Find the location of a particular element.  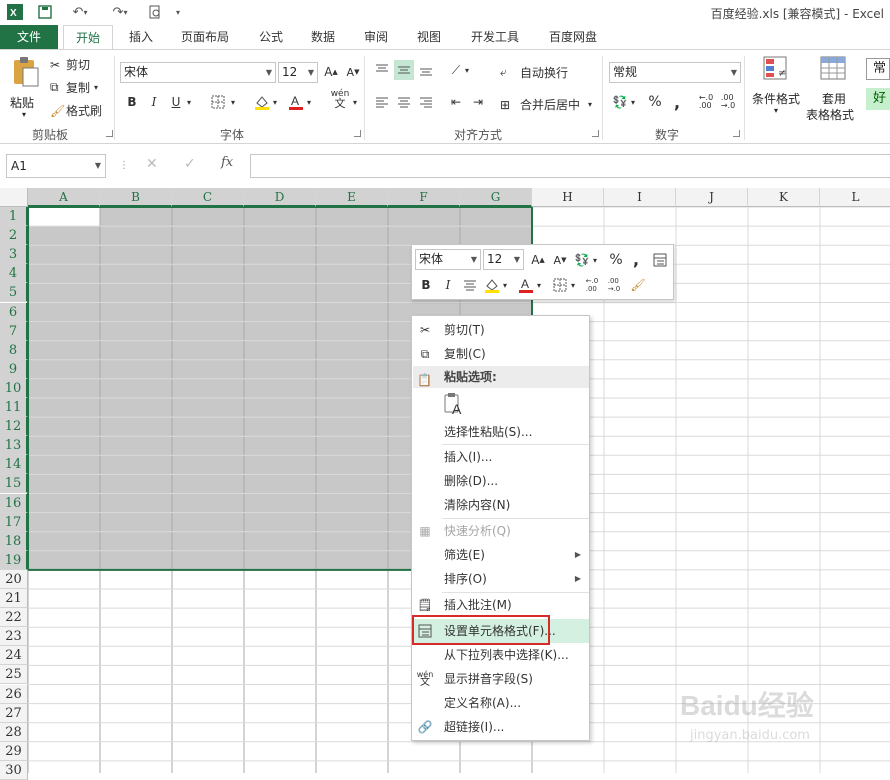

row-header-10: 10 is located at coordinates (14, 388).